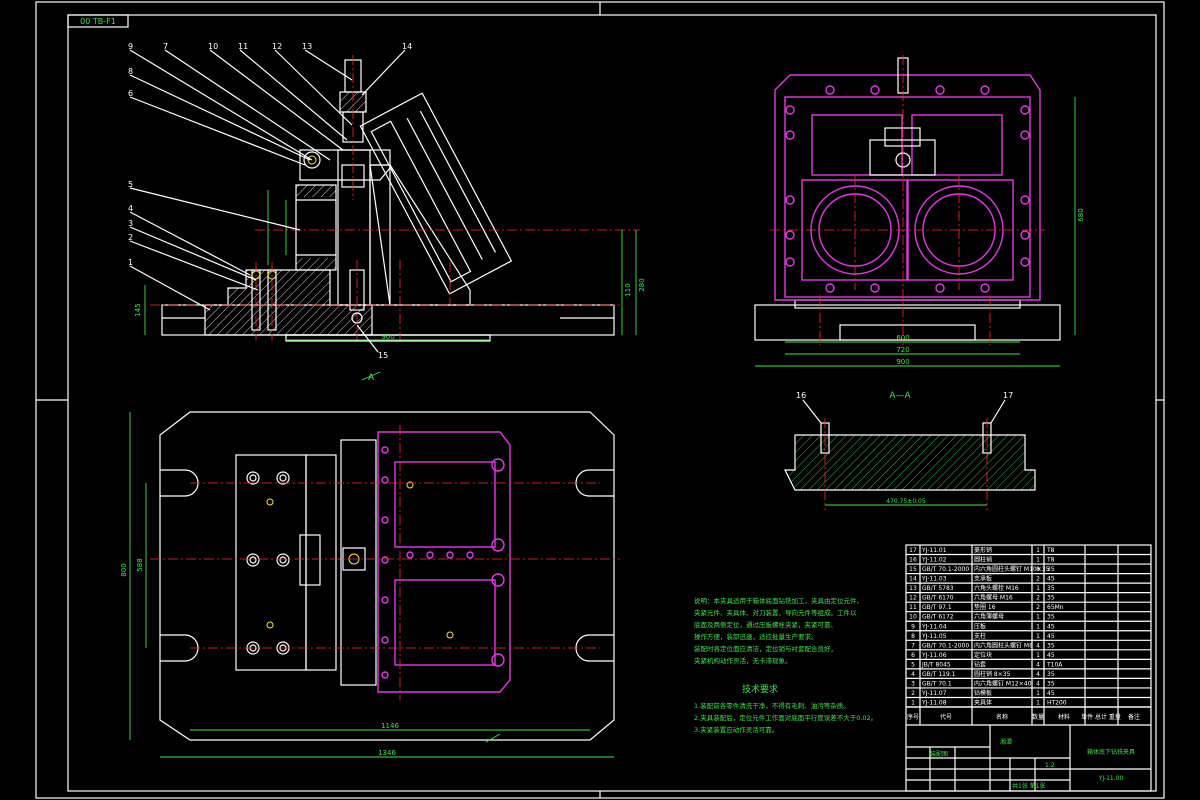 The width and height of the screenshot is (1200, 800). Describe the element at coordinates (934, 579) in the screenshot. I see `parts-cell-code: YJ-11.03` at that location.